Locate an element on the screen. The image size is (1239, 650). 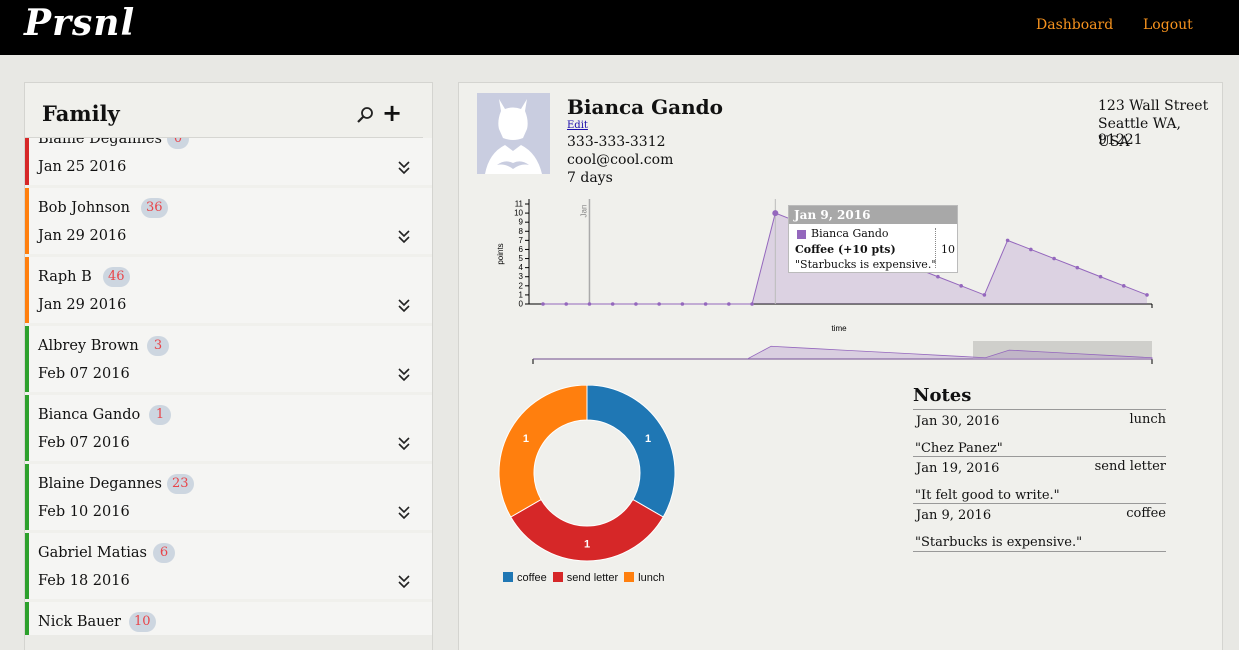
note-date: Jan 19, 2016 is located at coordinates (958, 468).